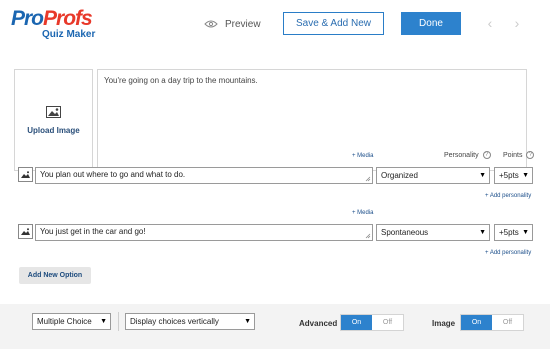 Image resolution: width=550 pixels, height=349 pixels. Describe the element at coordinates (517, 23) in the screenshot. I see `next-question-arrow-icon: ›` at that location.